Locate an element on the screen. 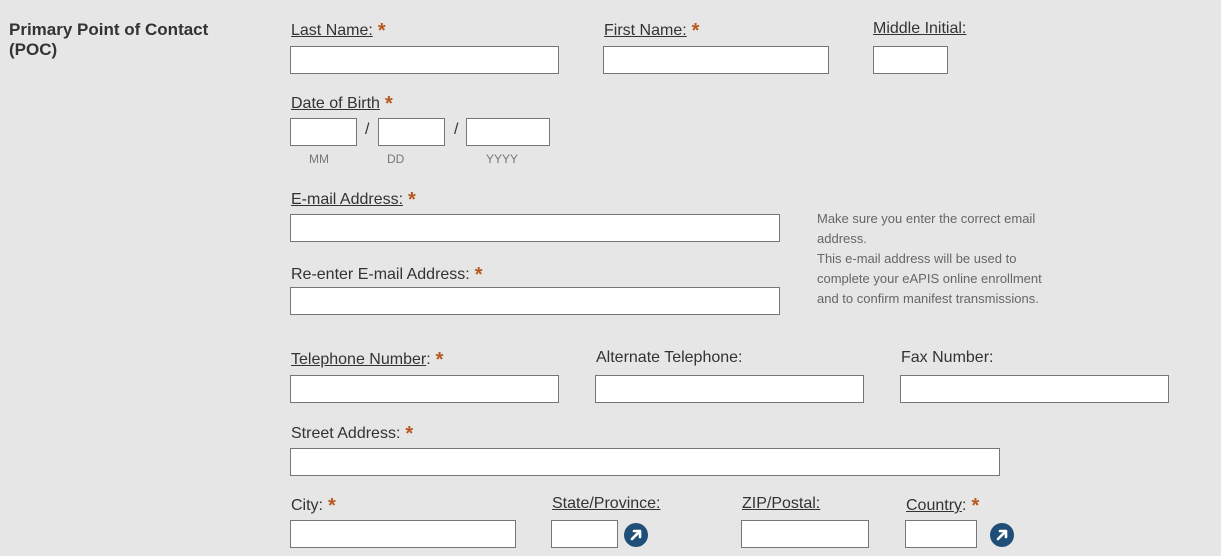 This screenshot has height=556, width=1221. city-label: City: * is located at coordinates (313, 505).